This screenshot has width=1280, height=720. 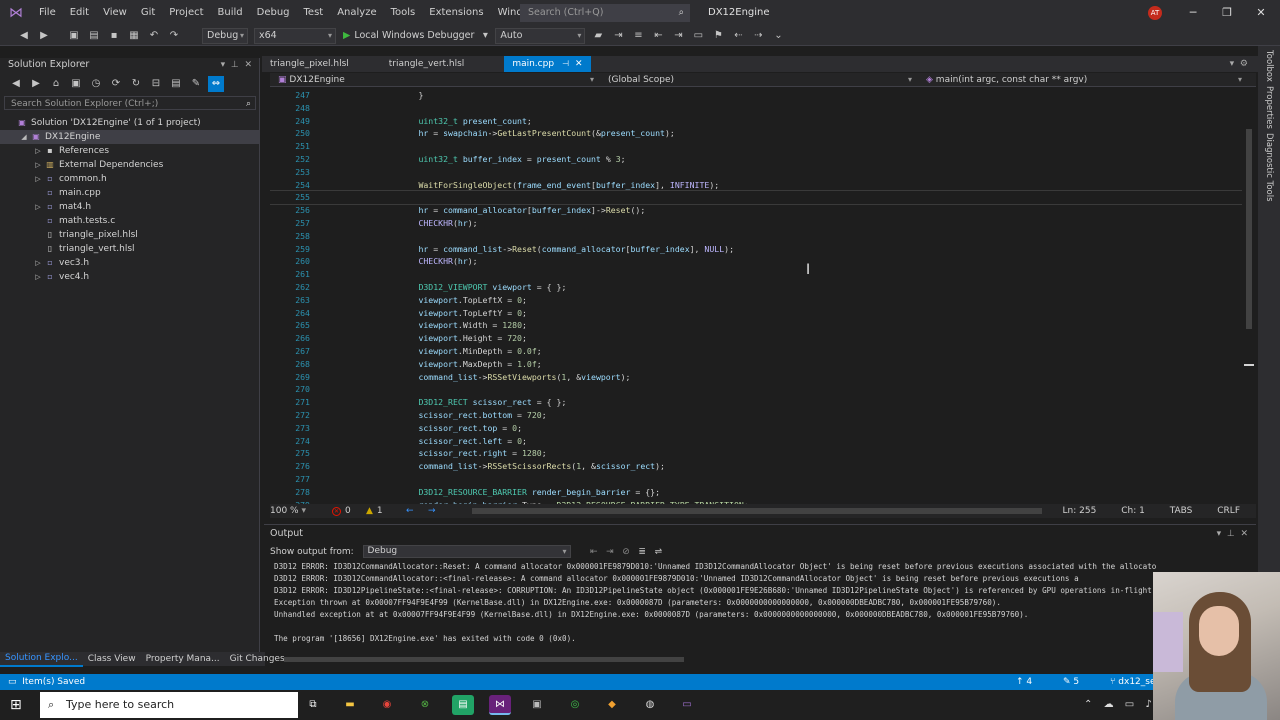 I want to click on error-indicator: ✕ 0, so click(x=341, y=511).